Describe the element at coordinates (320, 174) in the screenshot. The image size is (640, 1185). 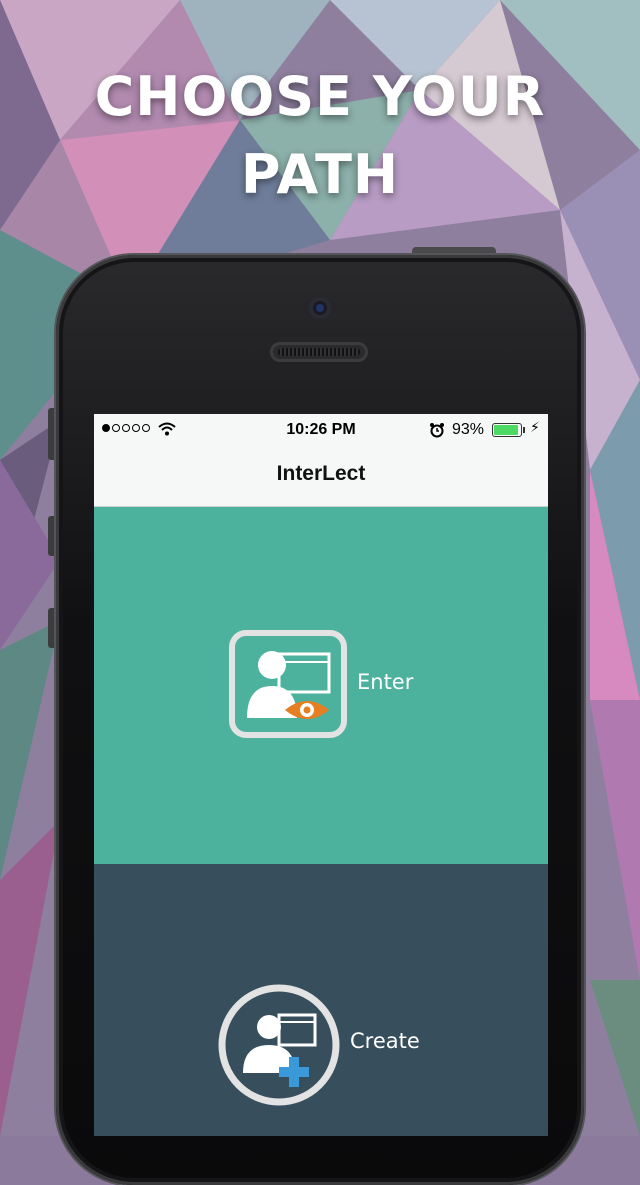
I see `promo-headline-line2: PATH` at that location.